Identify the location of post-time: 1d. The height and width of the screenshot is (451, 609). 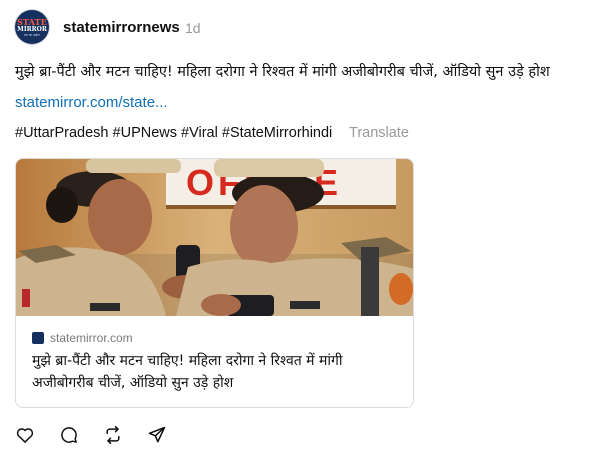
(193, 28).